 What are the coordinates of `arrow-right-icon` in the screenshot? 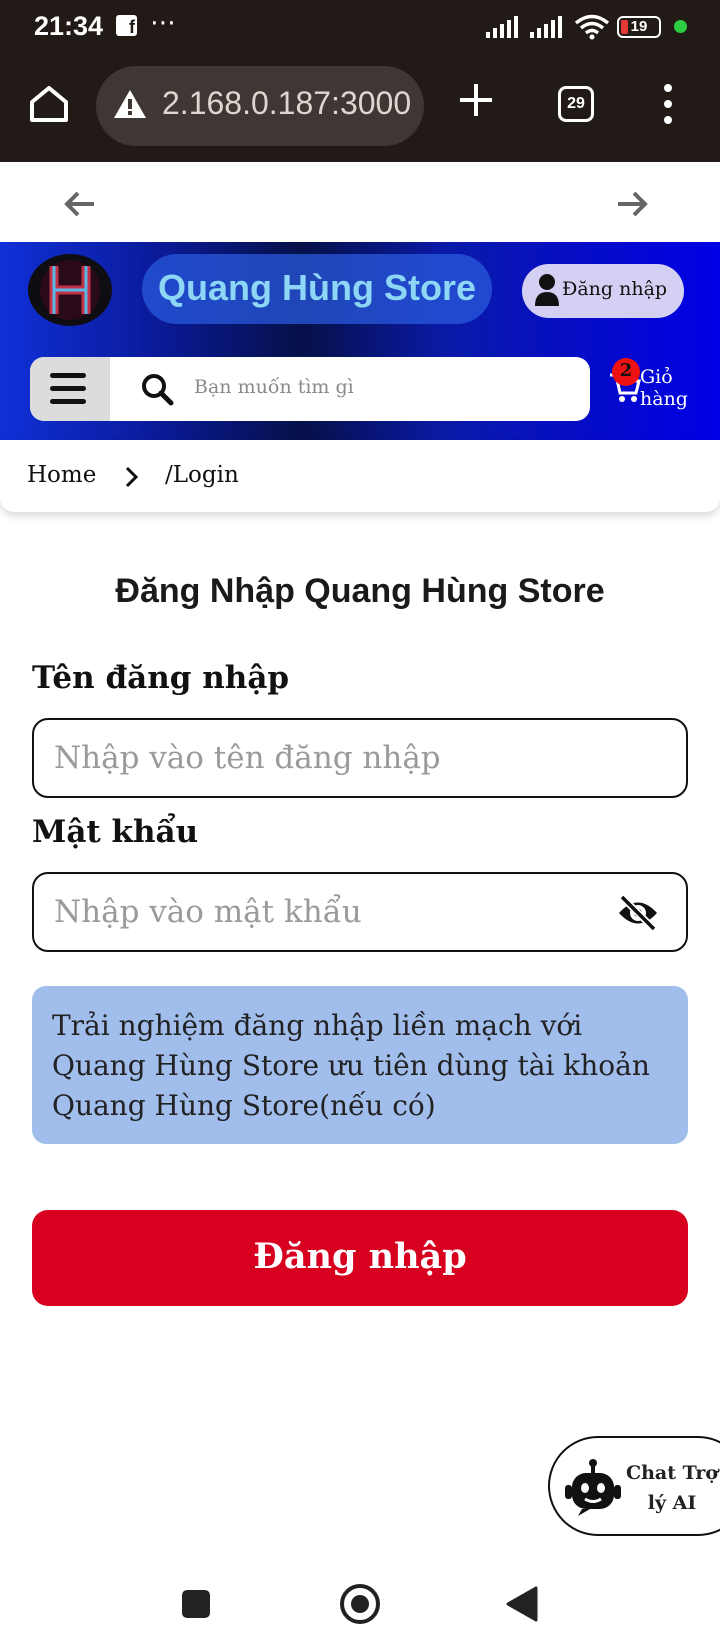 It's located at (632, 204).